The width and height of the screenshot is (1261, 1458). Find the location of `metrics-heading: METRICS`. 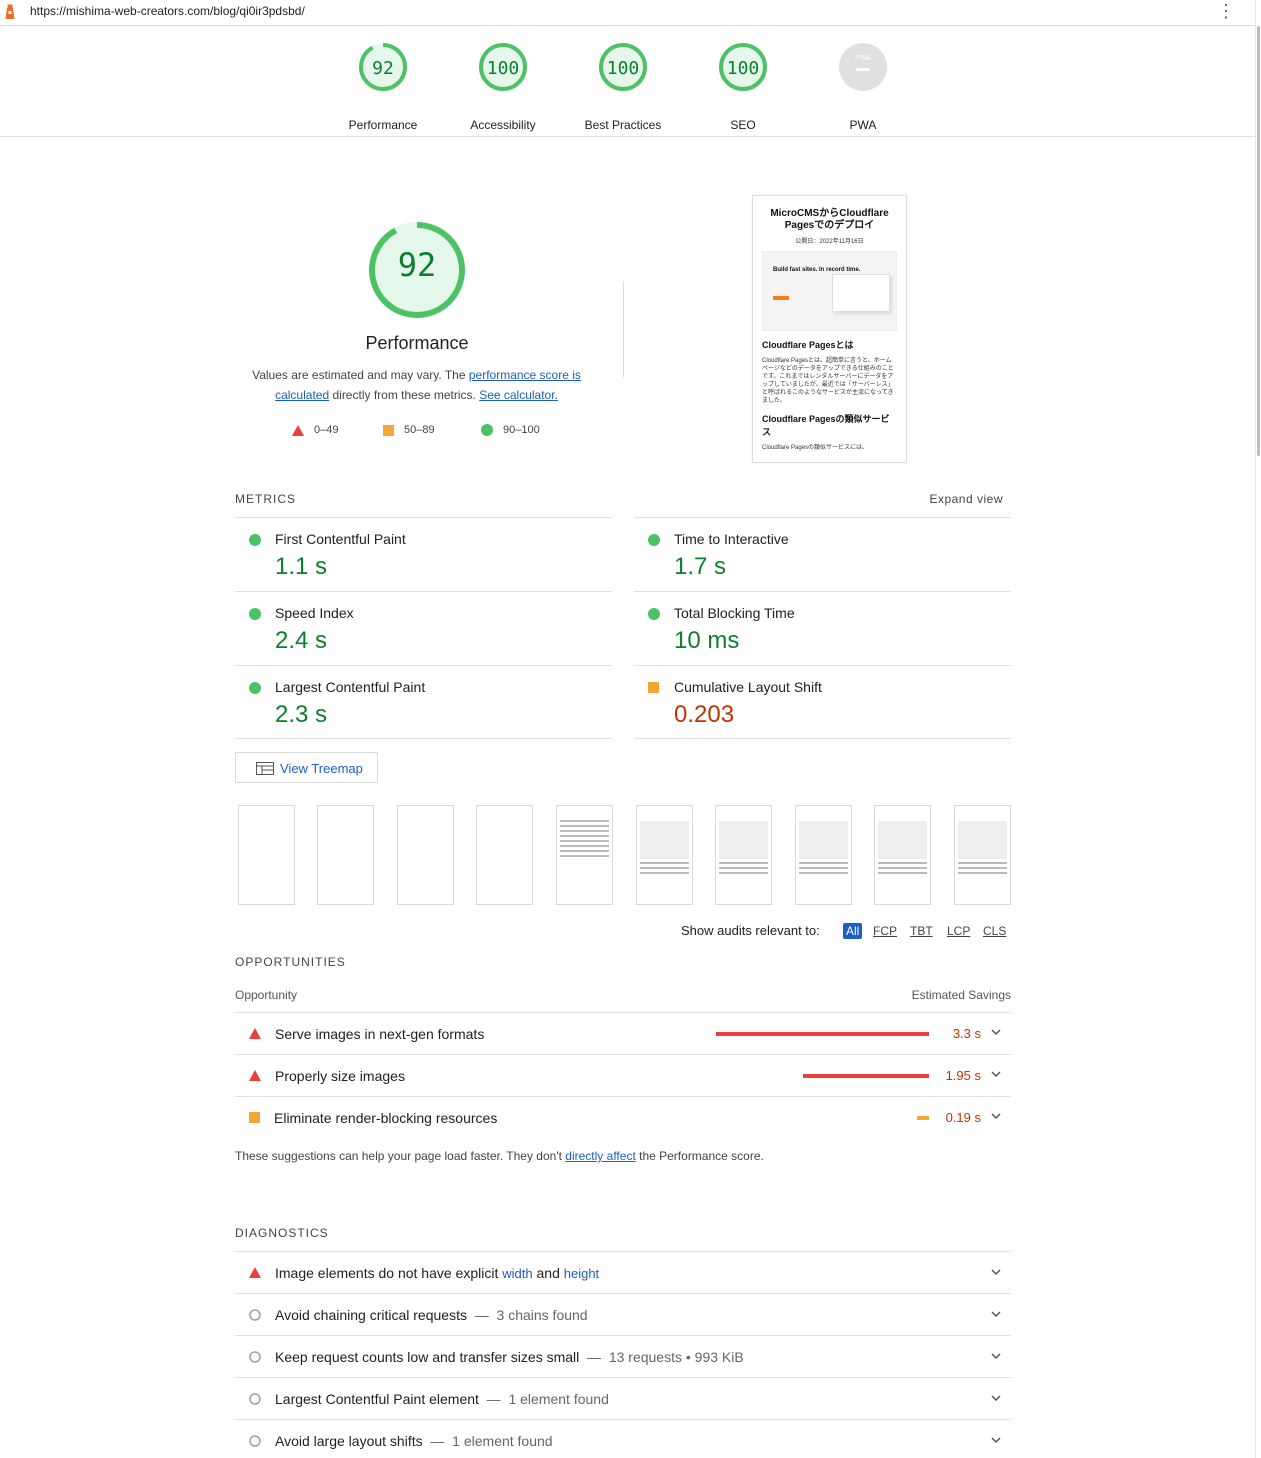

metrics-heading: METRICS is located at coordinates (265, 499).